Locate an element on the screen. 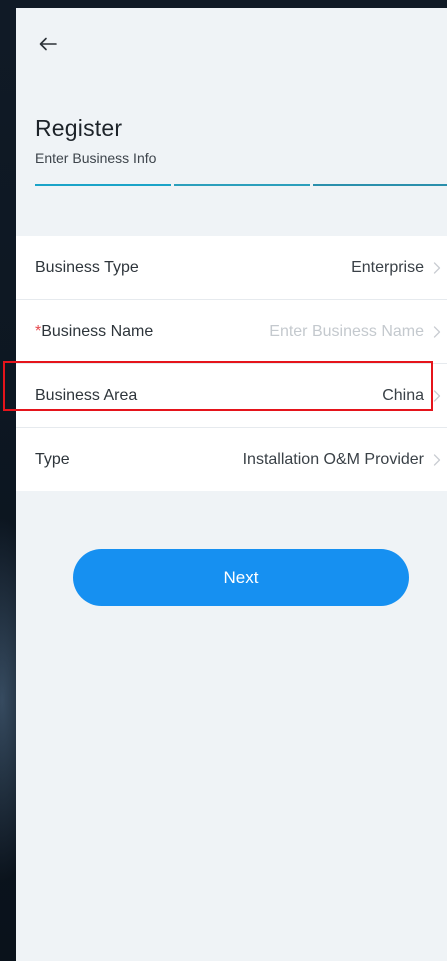 The width and height of the screenshot is (447, 961). business-name-label: *Business Name is located at coordinates (94, 332).